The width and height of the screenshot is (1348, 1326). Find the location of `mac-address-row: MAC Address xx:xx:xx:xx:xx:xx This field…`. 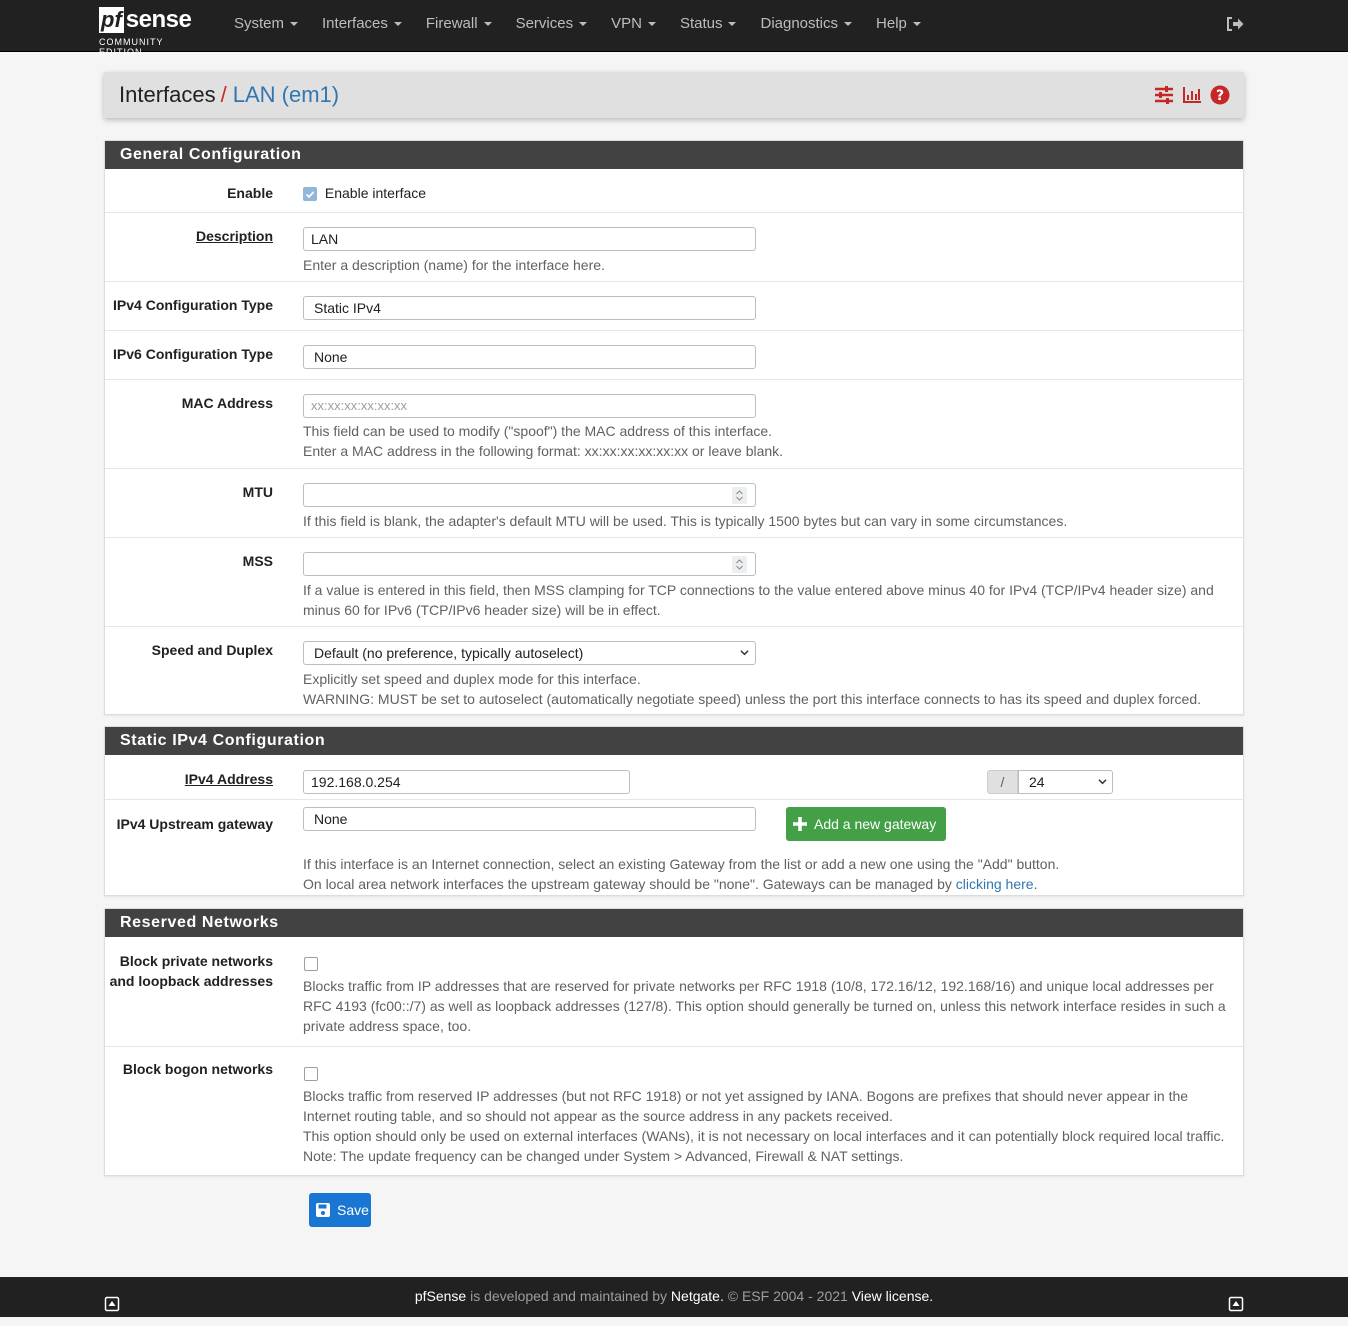

mac-address-row: MAC Address xx:xx:xx:xx:xx:xx This field… is located at coordinates (674, 423).